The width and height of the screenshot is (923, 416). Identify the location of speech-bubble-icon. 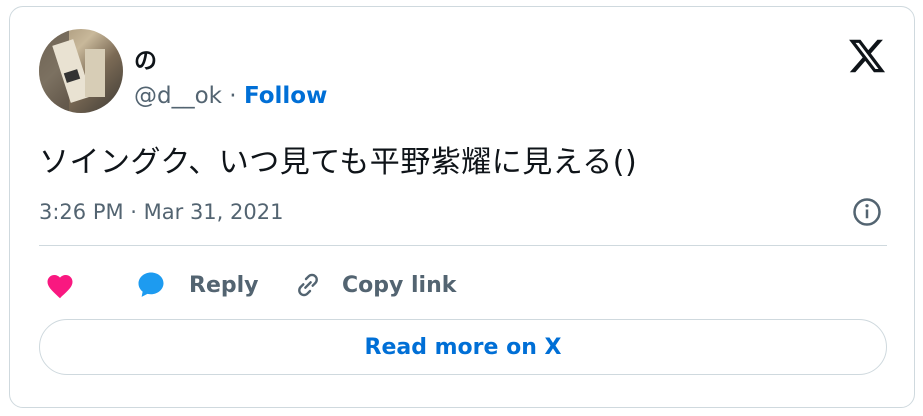
(151, 284).